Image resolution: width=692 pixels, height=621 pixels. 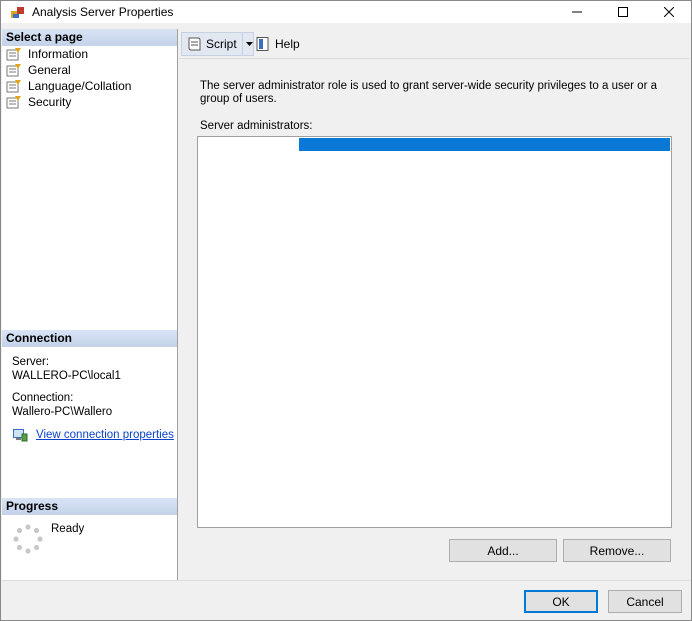 I want to click on close-icon, so click(x=669, y=12).